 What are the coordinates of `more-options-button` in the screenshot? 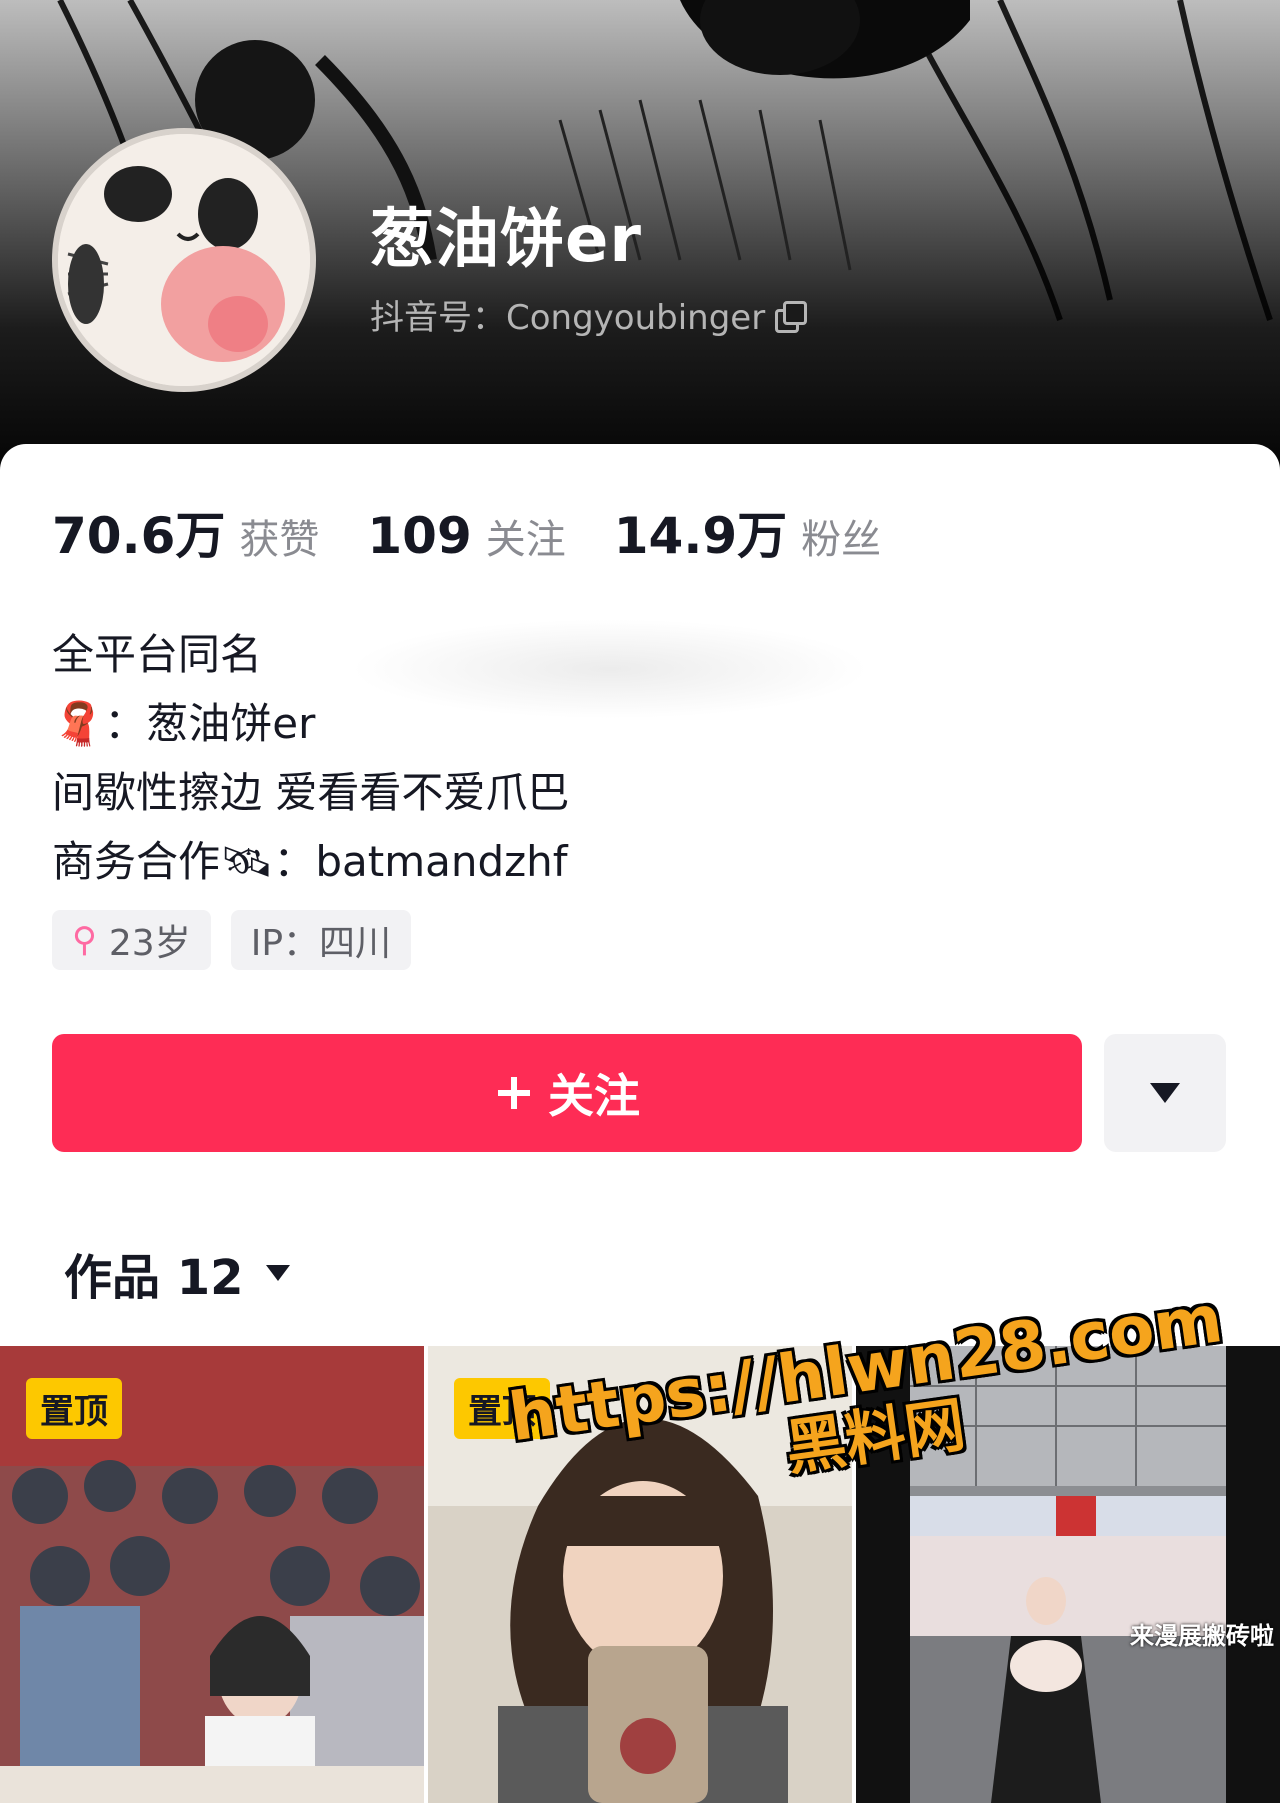 It's located at (1165, 1093).